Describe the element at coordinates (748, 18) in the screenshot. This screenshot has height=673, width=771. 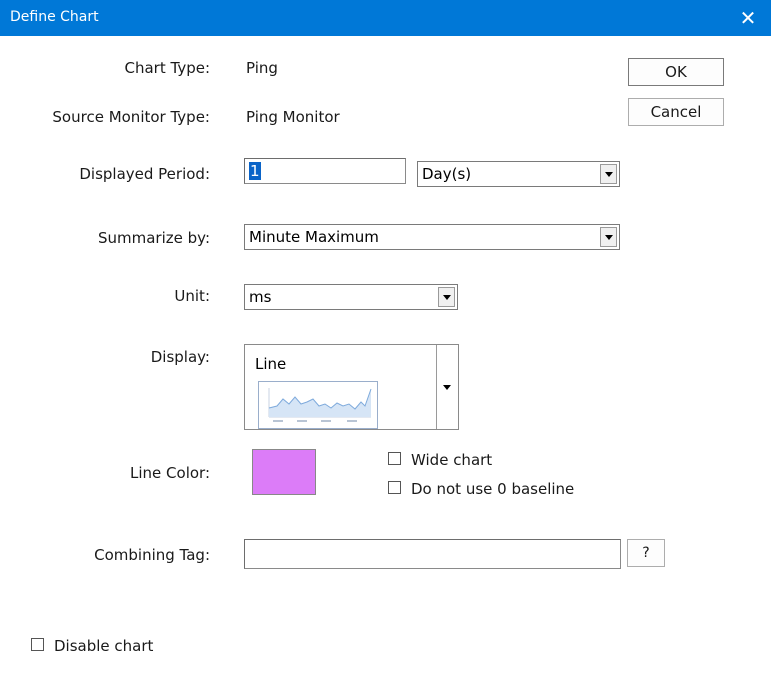
I see `close-icon: ✕` at that location.